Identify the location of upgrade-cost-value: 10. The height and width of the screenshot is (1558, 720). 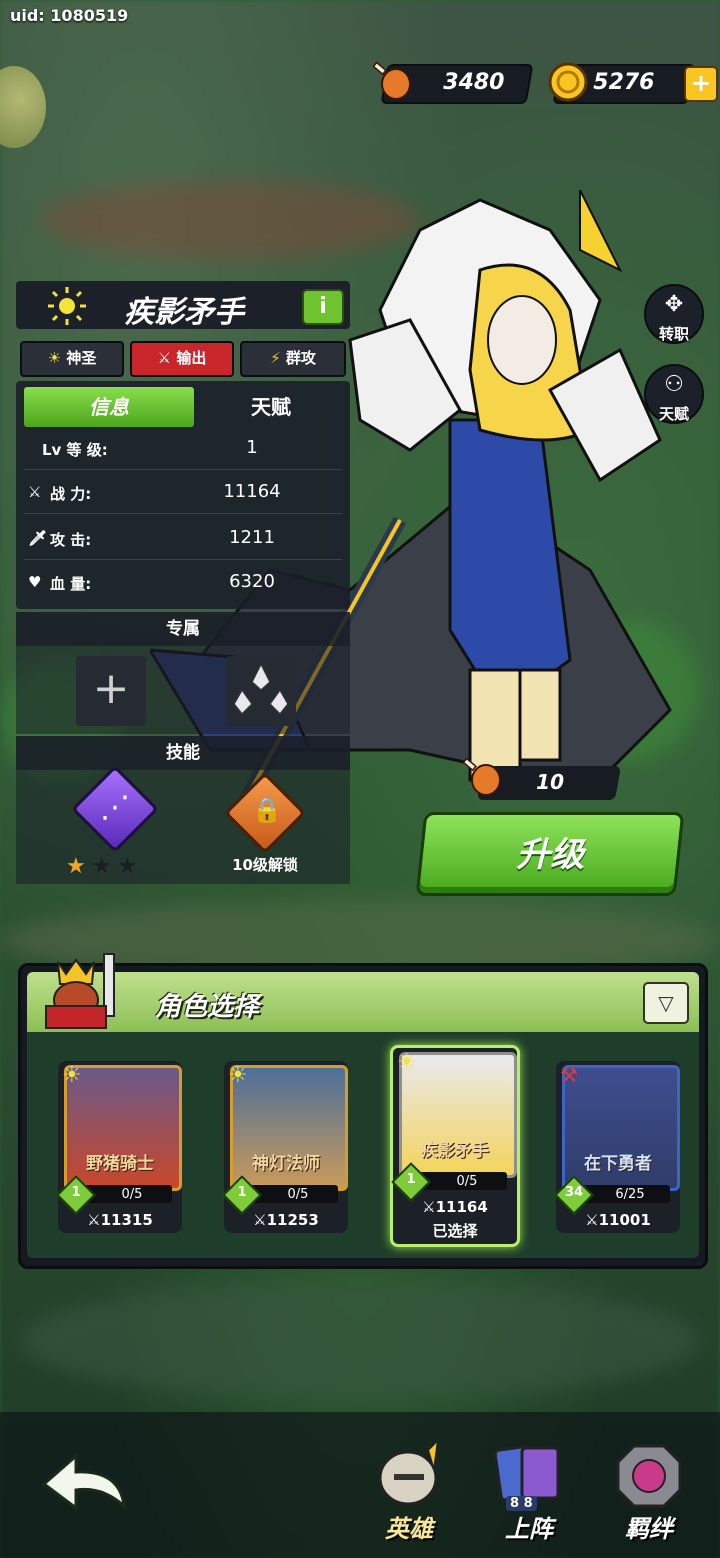
(550, 782).